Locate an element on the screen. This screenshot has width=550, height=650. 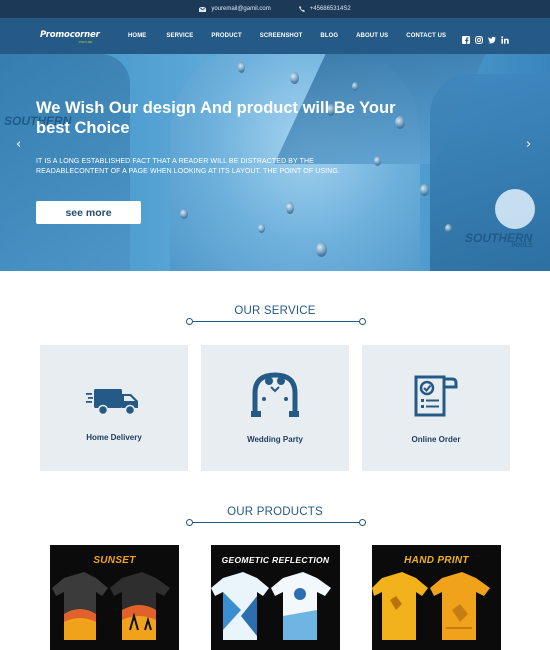
see-more-button: see more is located at coordinates (88, 212).